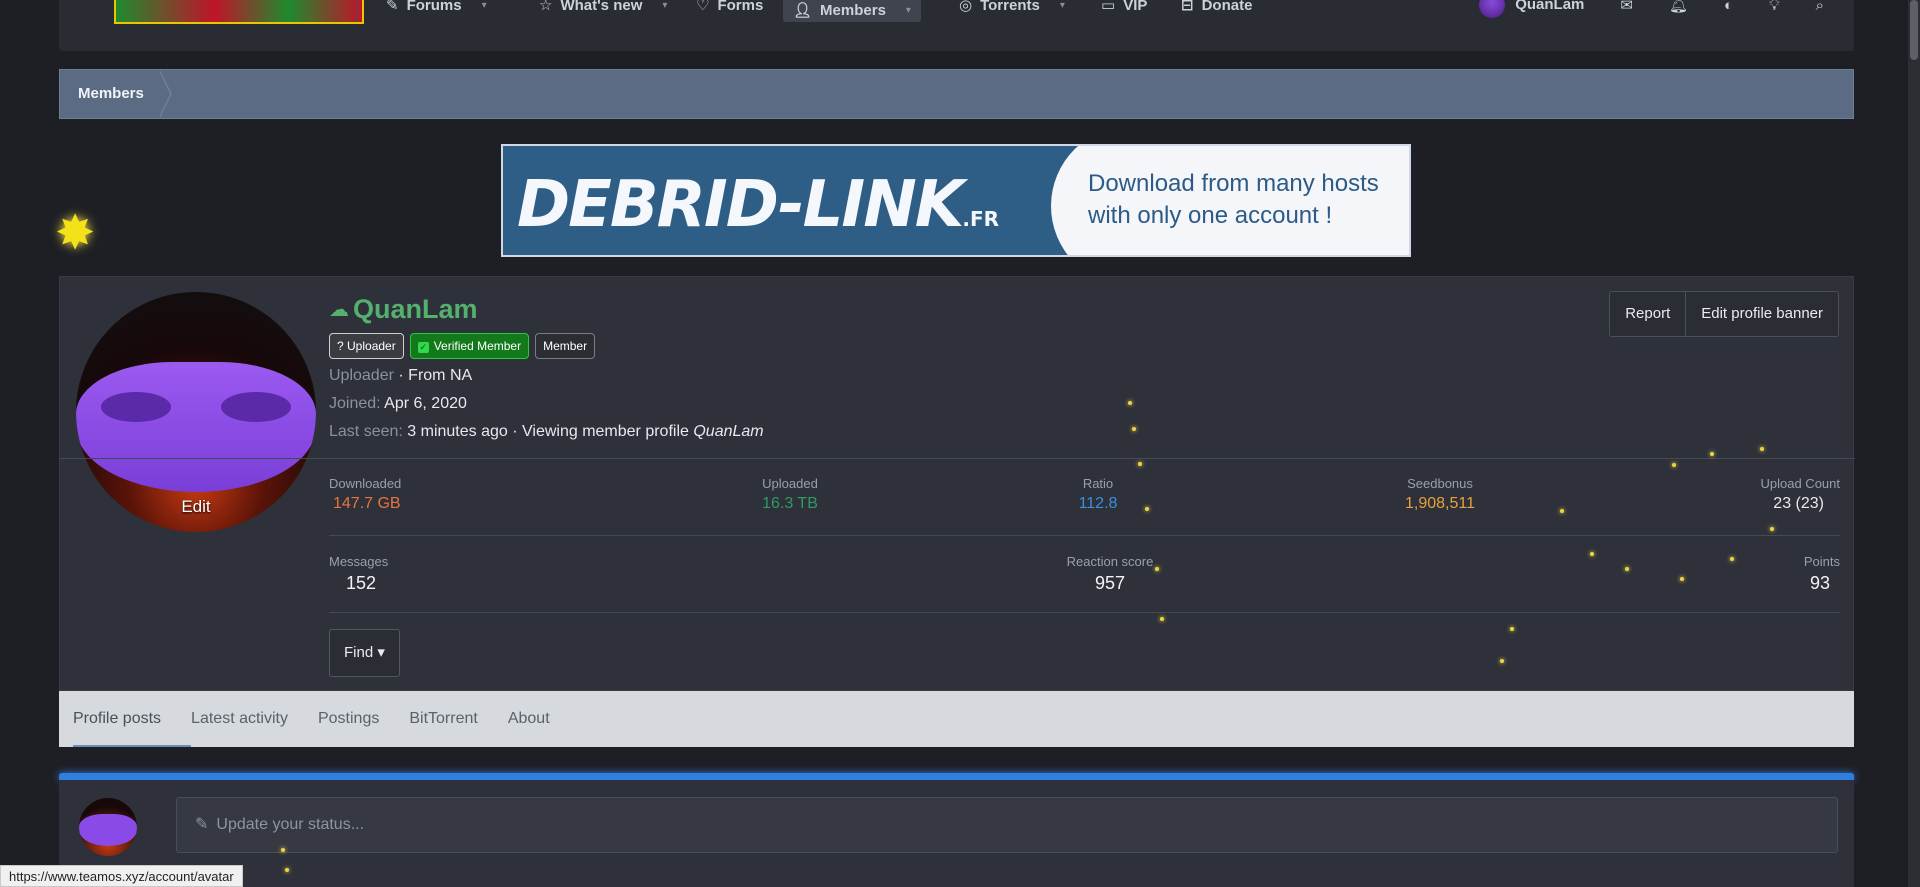  Describe the element at coordinates (790, 494) in the screenshot. I see `stat-uploaded: Uploaded 16.3 TB` at that location.